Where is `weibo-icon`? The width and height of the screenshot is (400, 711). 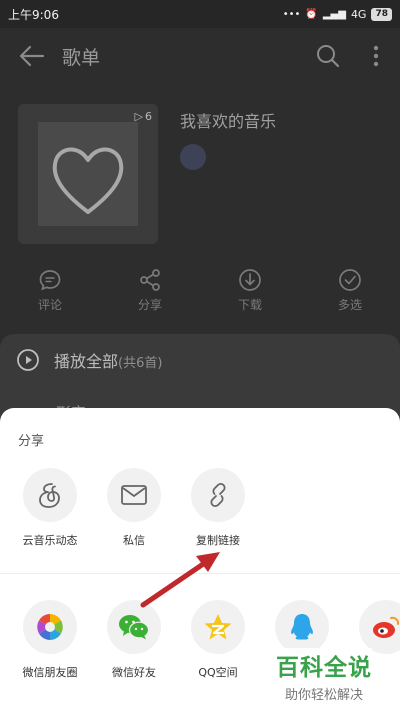
weibo-icon is located at coordinates (386, 627).